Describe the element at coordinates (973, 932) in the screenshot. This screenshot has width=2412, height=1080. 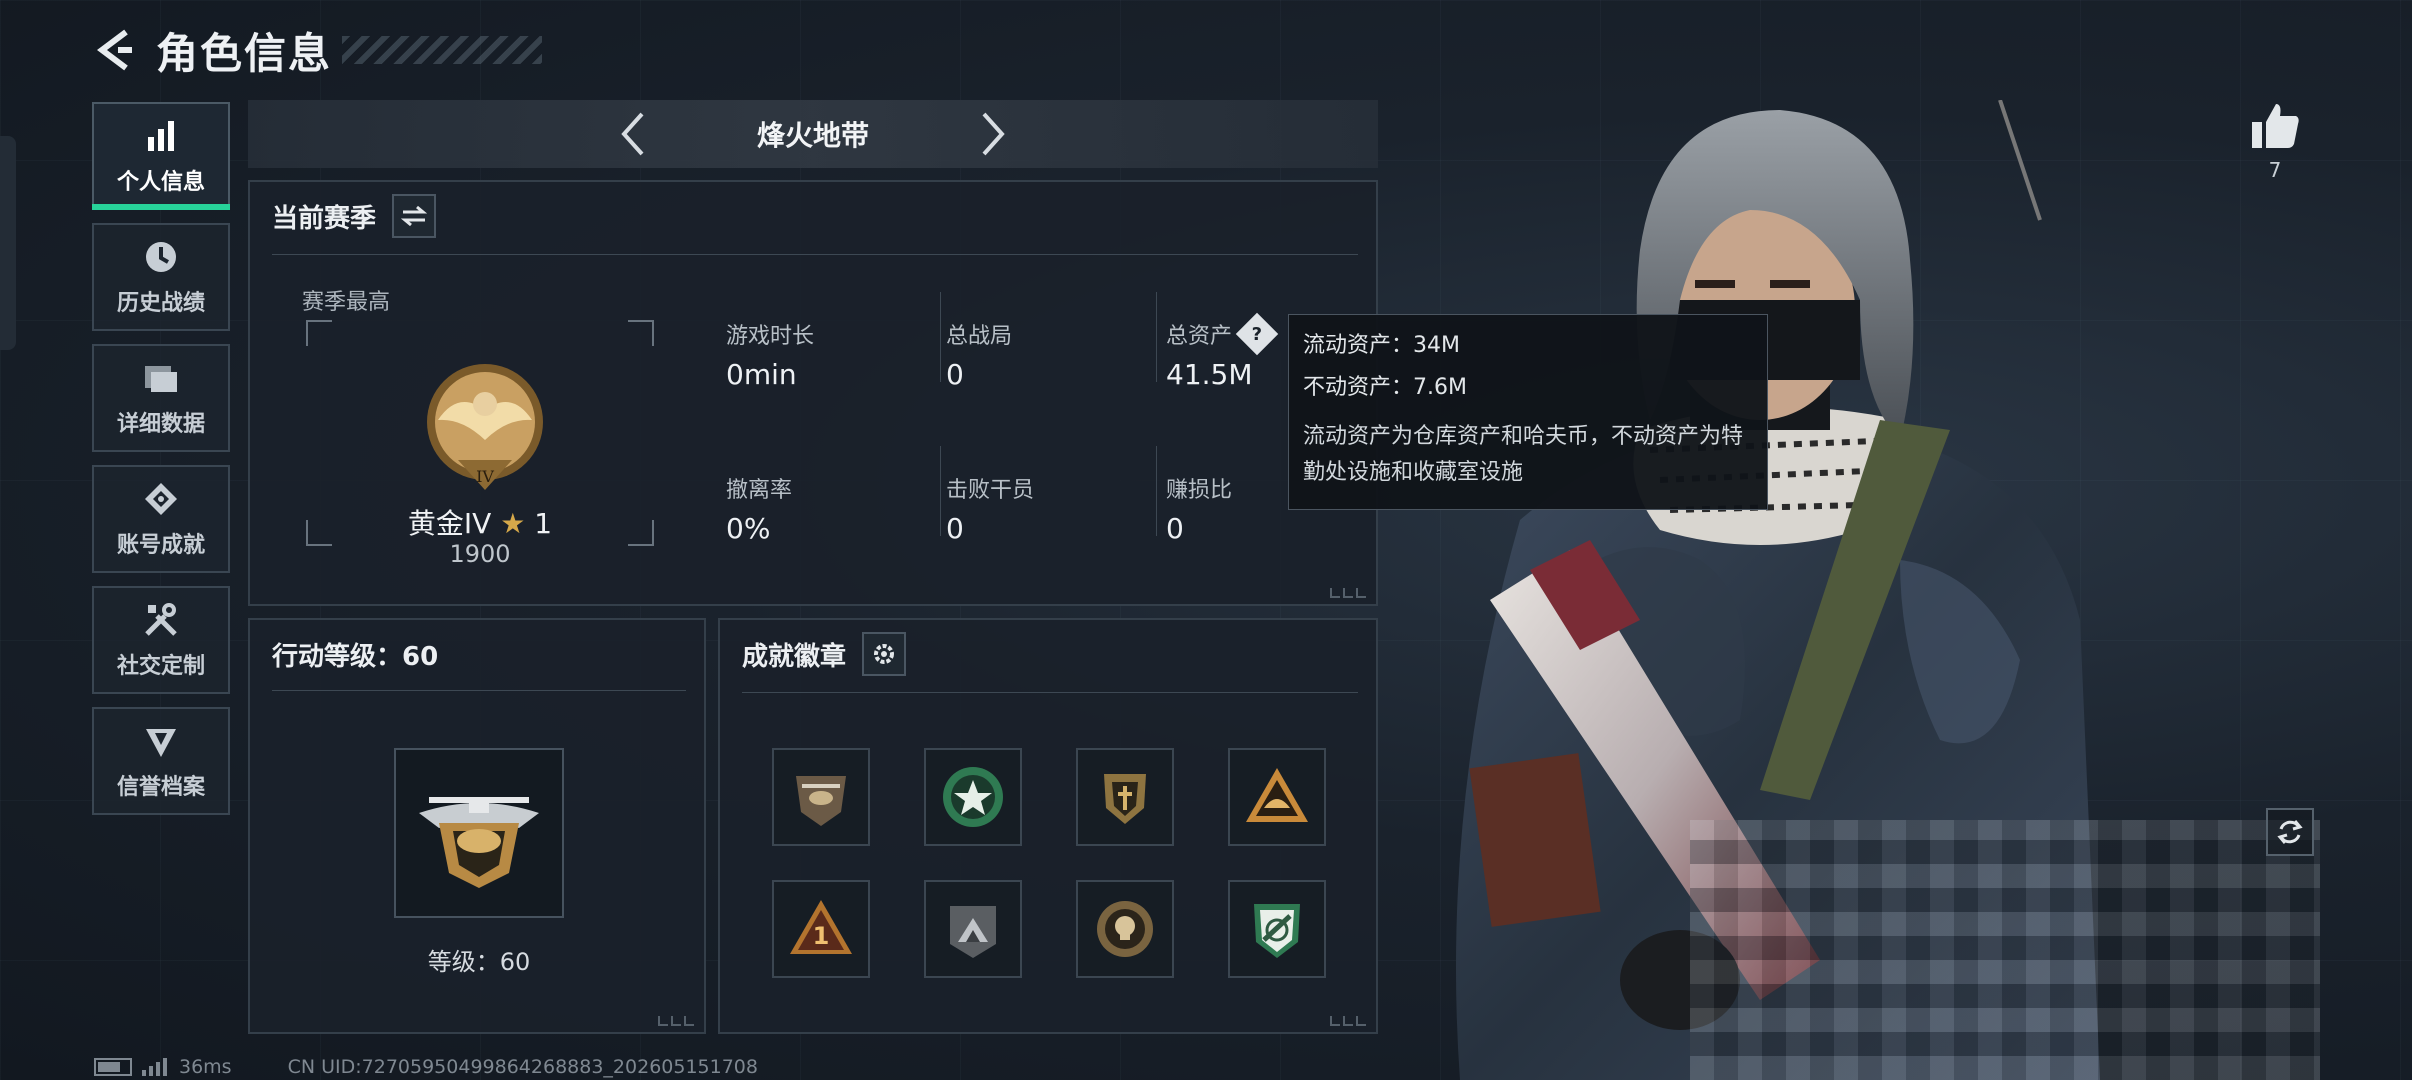
I see `mountain-shield-badge-icon` at that location.